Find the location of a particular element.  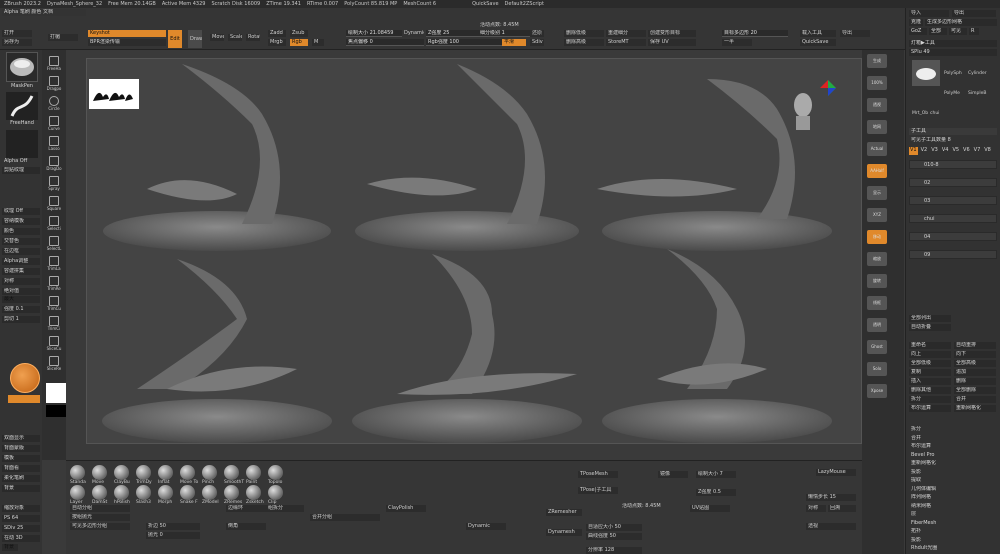

tool-menu-item-11: FiberMesh is located at coordinates (953, 523).